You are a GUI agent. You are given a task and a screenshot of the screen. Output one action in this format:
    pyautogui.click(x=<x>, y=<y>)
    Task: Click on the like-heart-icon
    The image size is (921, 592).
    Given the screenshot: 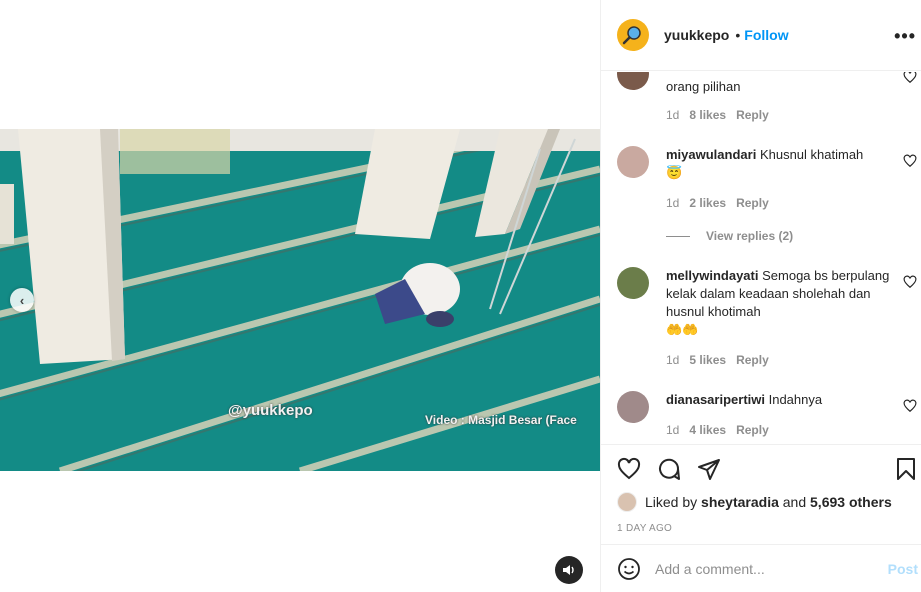 What is the action you would take?
    pyautogui.click(x=629, y=469)
    